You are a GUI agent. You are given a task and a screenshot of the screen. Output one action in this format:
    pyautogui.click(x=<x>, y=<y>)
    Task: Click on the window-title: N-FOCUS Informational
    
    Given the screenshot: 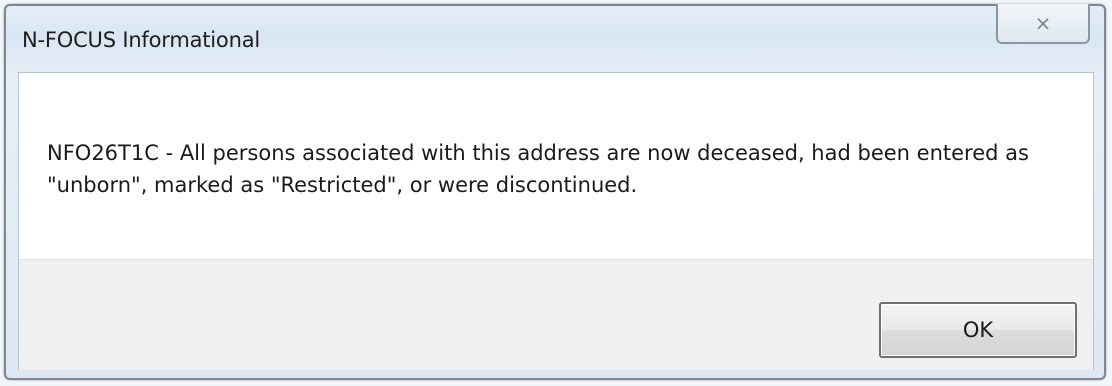 What is the action you would take?
    pyautogui.click(x=141, y=40)
    